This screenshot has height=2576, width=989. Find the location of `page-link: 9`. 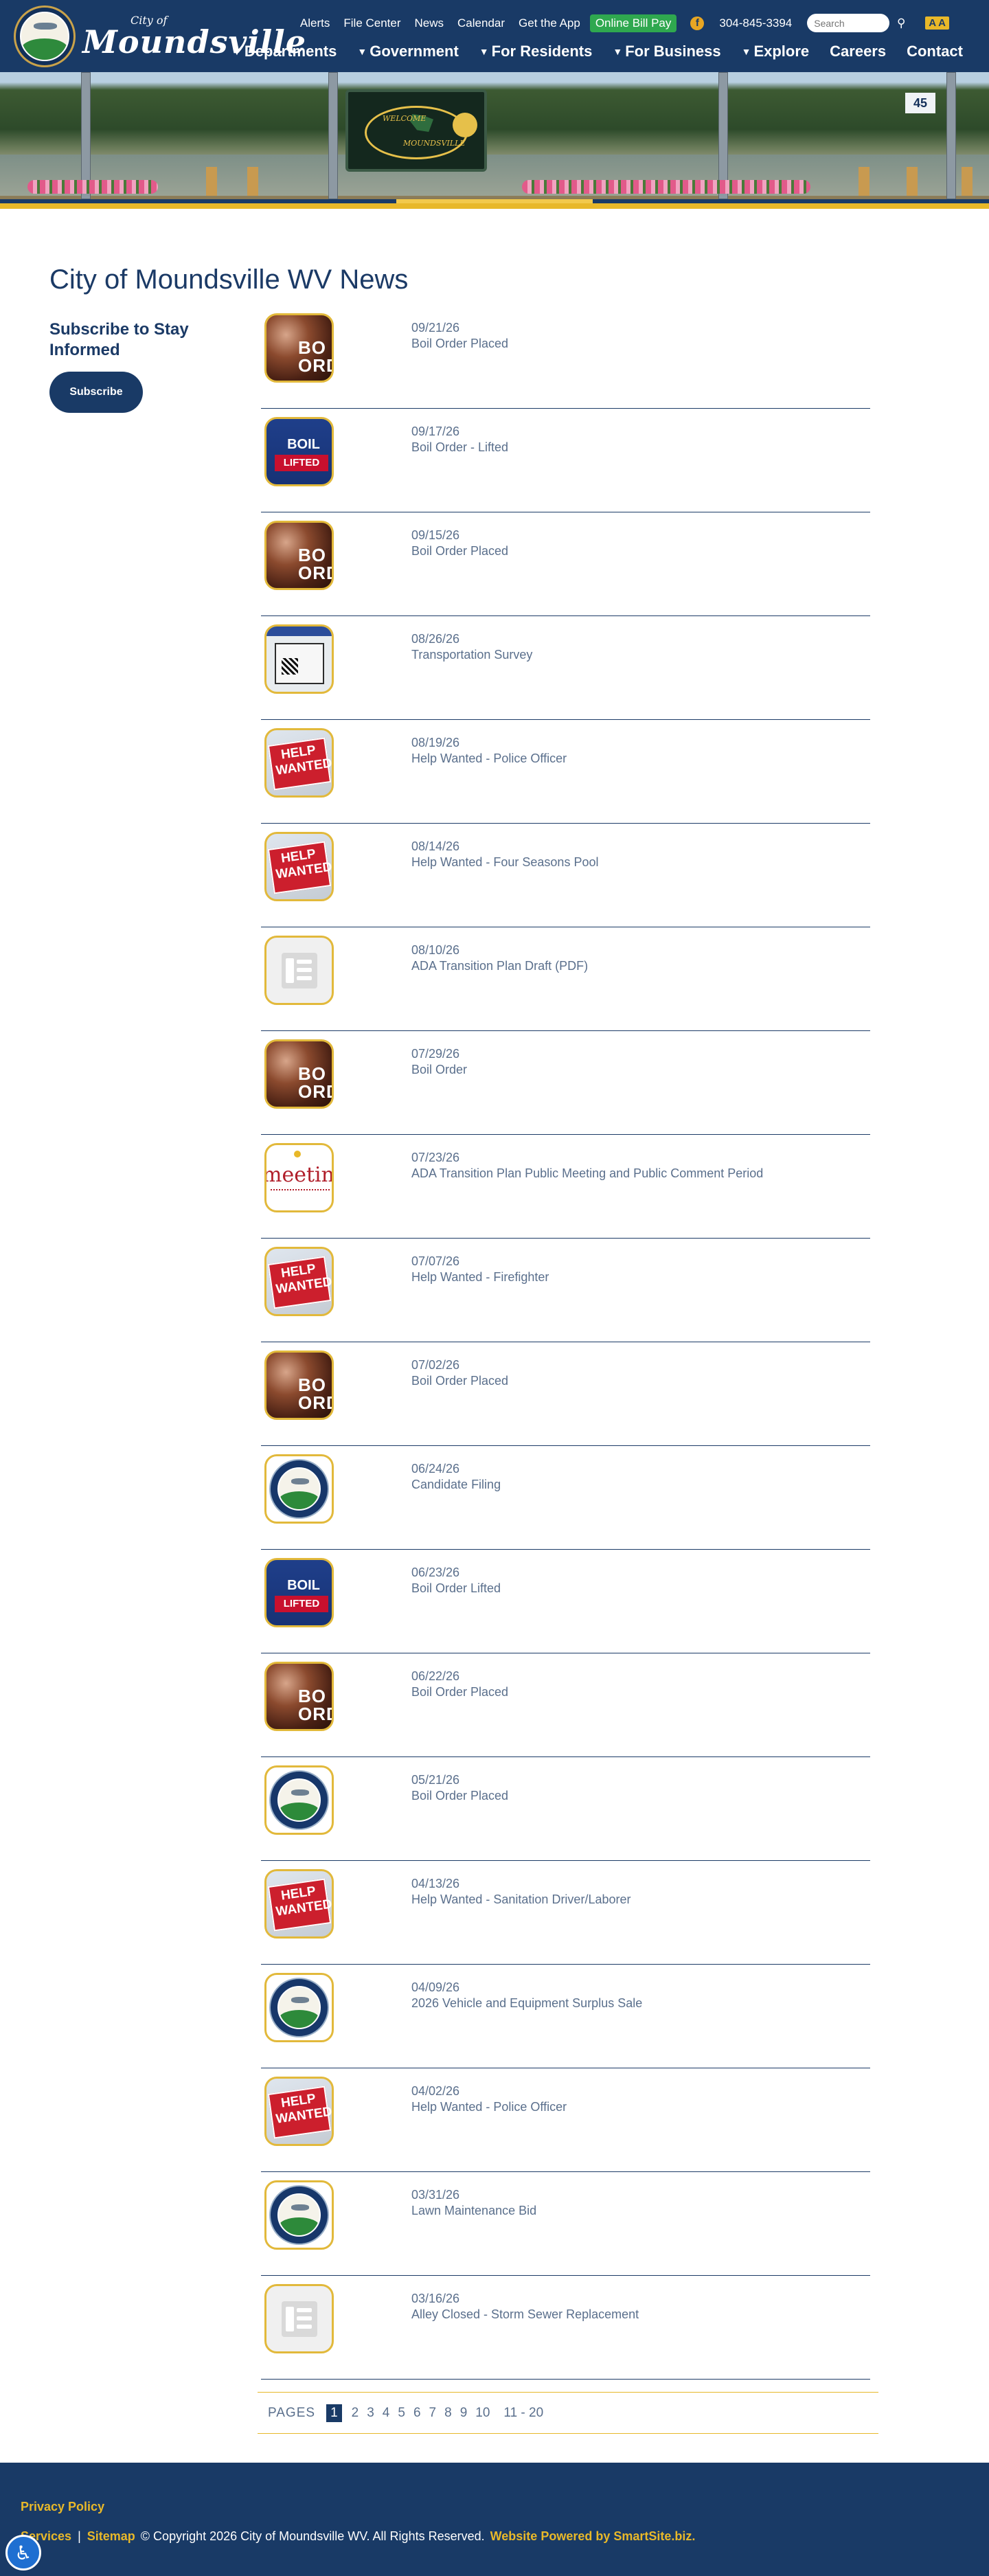

page-link: 9 is located at coordinates (464, 2413).